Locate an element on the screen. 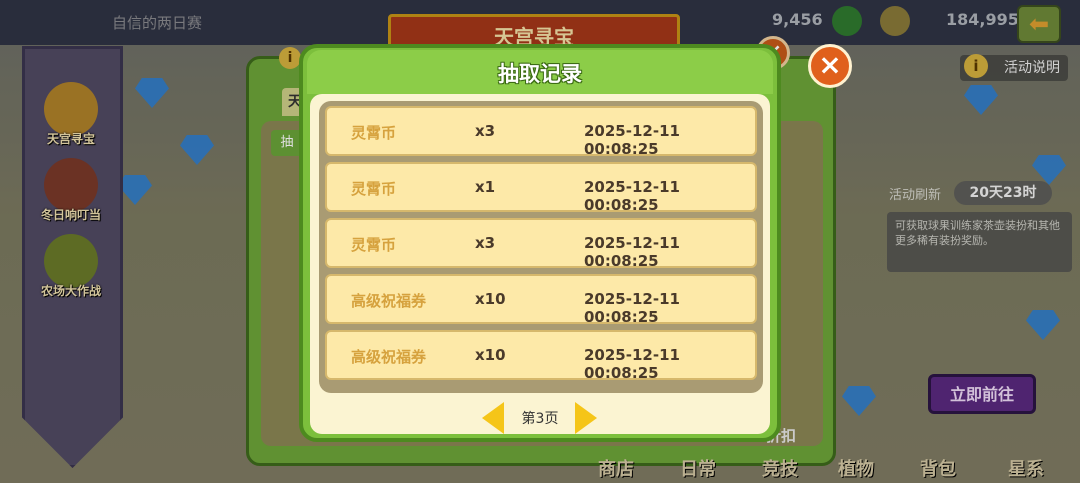 The image size is (1080, 483). next-page-arrow-icon is located at coordinates (586, 418).